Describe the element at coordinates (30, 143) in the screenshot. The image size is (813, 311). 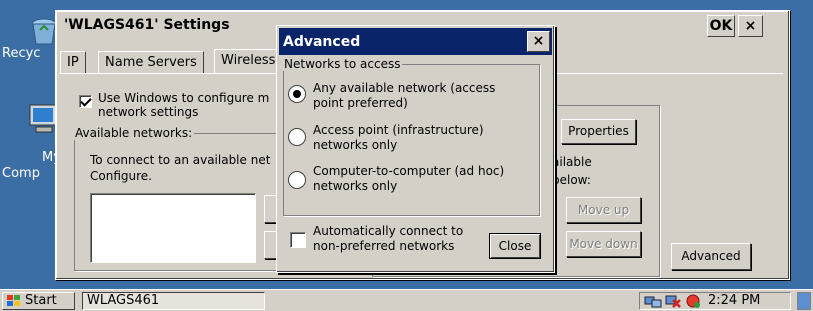
I see `desktop-icon-my-computer: My Comp` at that location.